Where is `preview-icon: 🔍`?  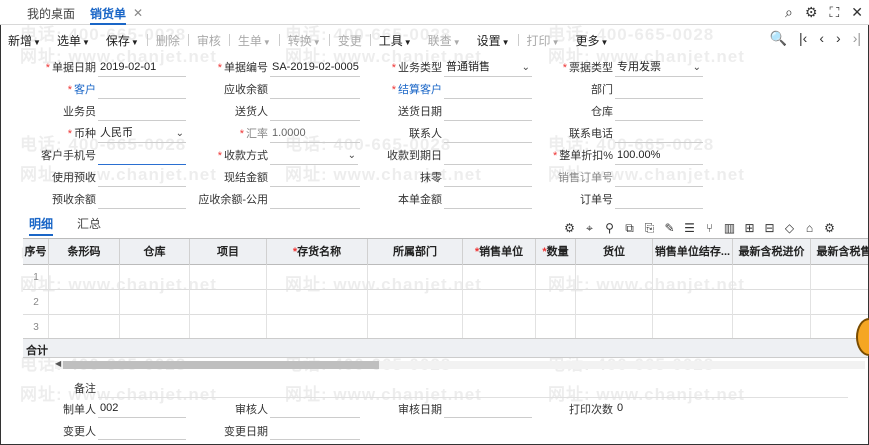 preview-icon: 🔍 is located at coordinates (778, 38).